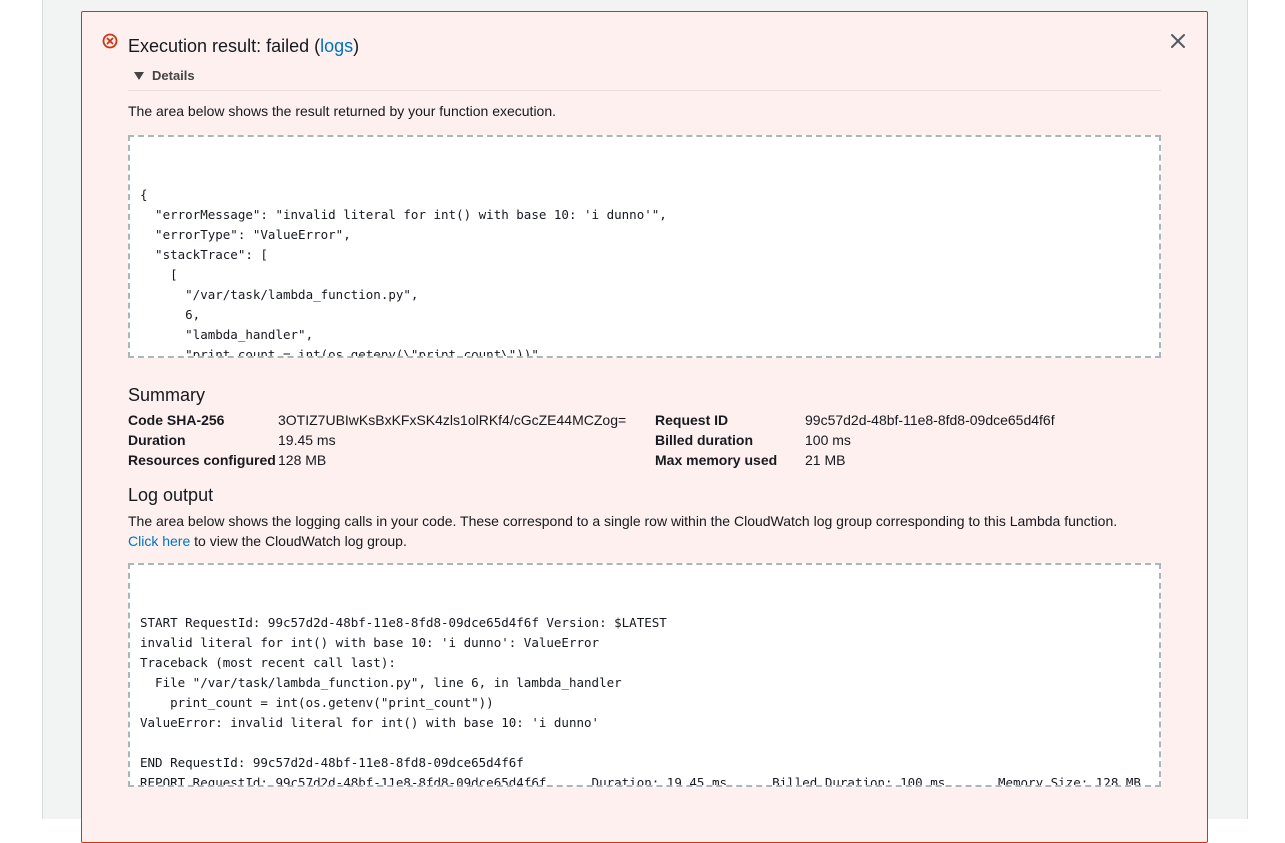 The width and height of the screenshot is (1285, 843). Describe the element at coordinates (176, 420) in the screenshot. I see `code-sha-label: Code SHA-256` at that location.